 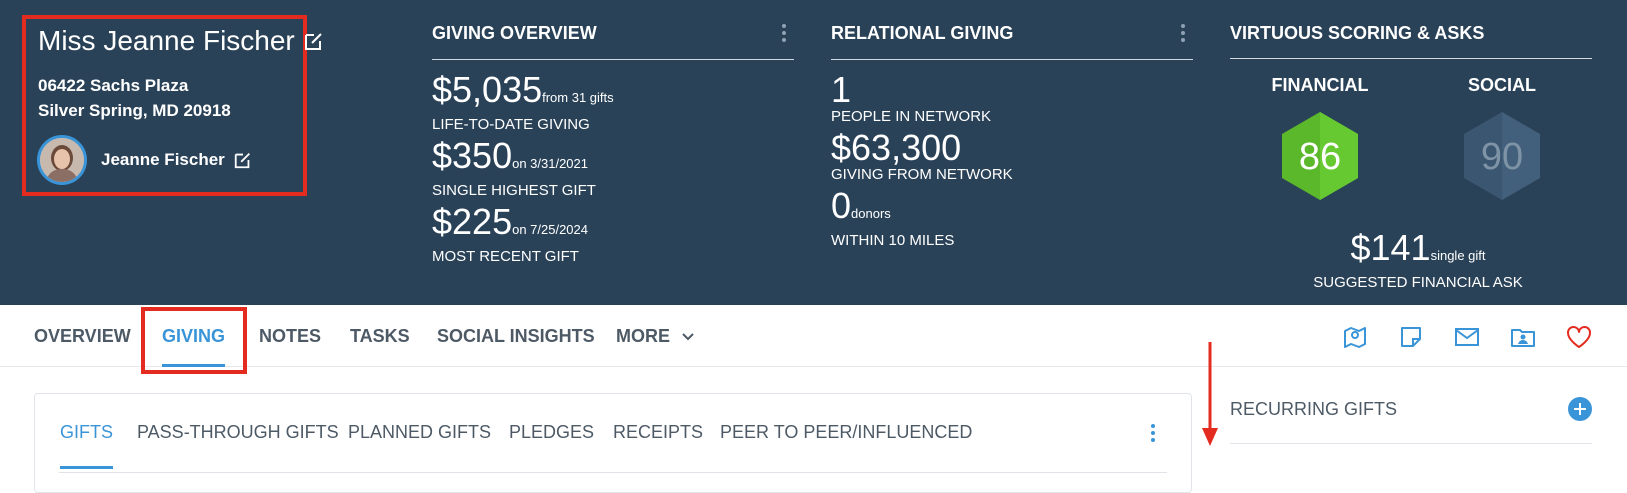 What do you see at coordinates (550, 229) in the screenshot?
I see `recent-gift-note: on 7/25/2024` at bounding box center [550, 229].